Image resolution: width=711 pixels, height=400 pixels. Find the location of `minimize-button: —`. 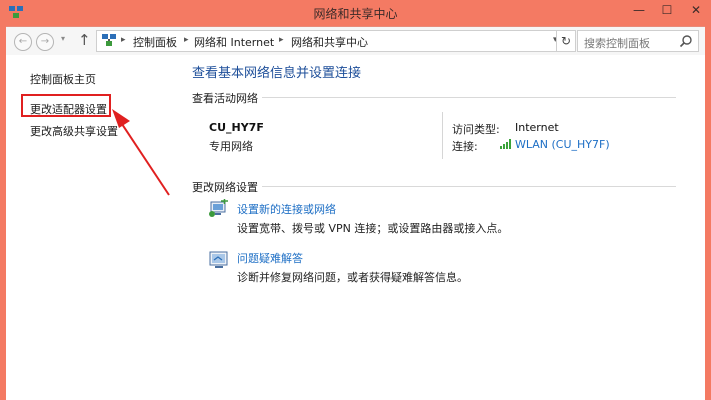

minimize-button: — is located at coordinates (639, 10).